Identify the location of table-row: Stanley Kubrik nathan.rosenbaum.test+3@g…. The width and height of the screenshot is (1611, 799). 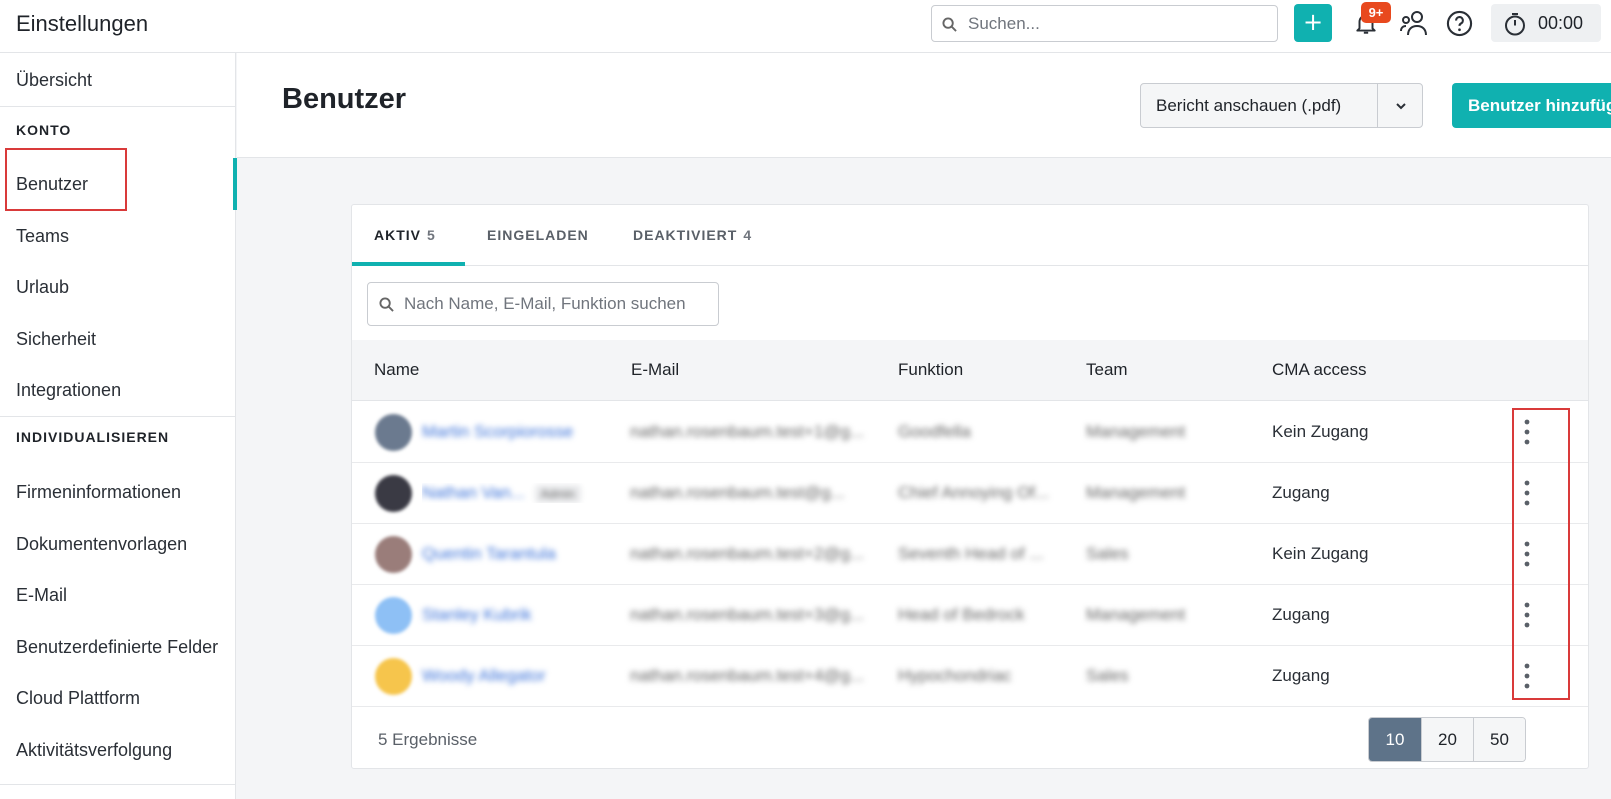
(970, 615).